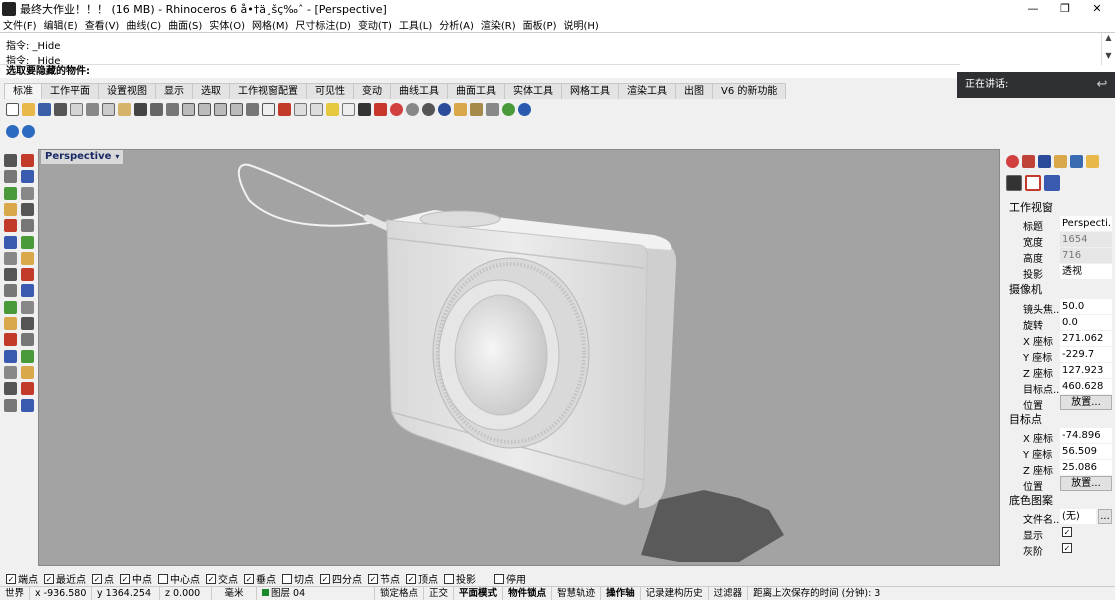 The width and height of the screenshot is (1115, 600). Describe the element at coordinates (27, 340) in the screenshot. I see `mirror-tool-icon` at that location.